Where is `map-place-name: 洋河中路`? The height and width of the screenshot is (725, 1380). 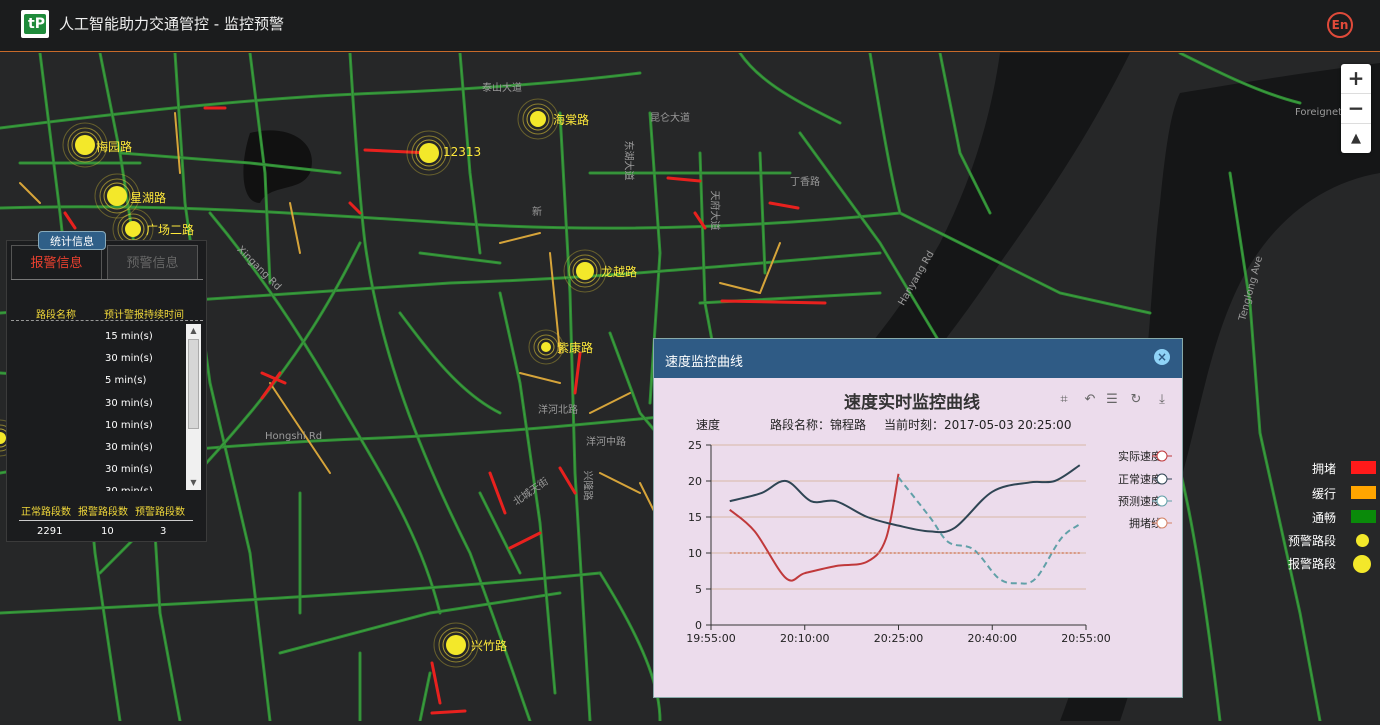 map-place-name: 洋河中路 is located at coordinates (606, 442).